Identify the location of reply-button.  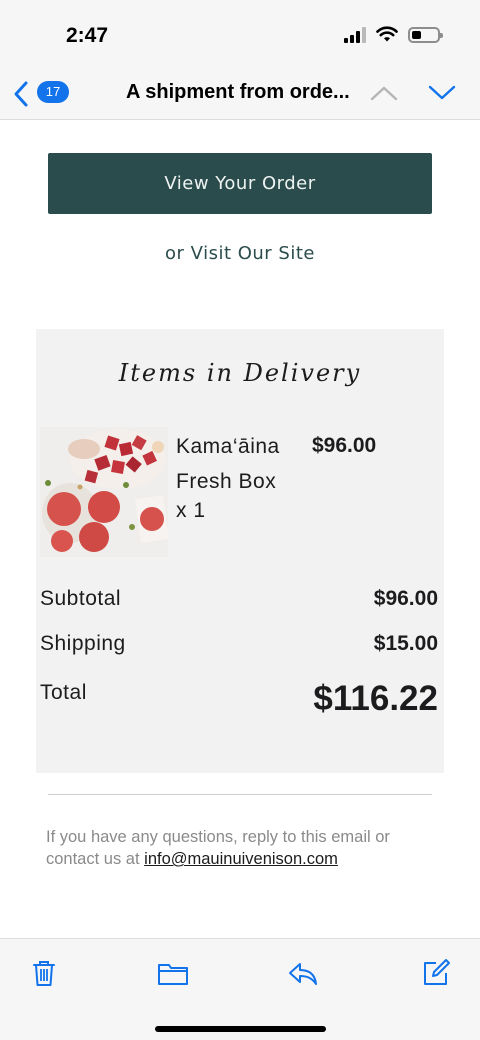
(303, 973).